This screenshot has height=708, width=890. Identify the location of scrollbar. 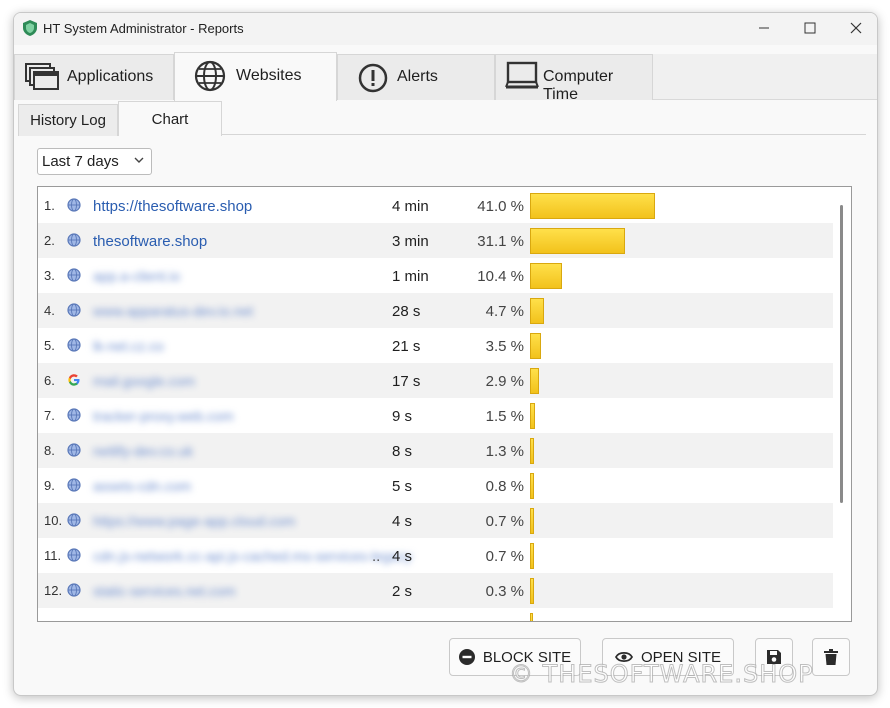
(841, 354).